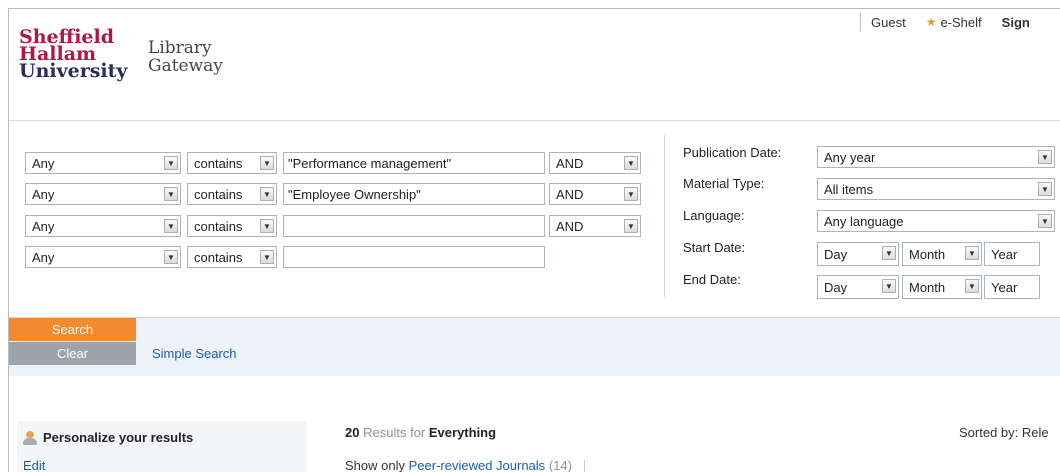 The width and height of the screenshot is (1060, 472). I want to click on material-type-select: All items ▼, so click(936, 189).